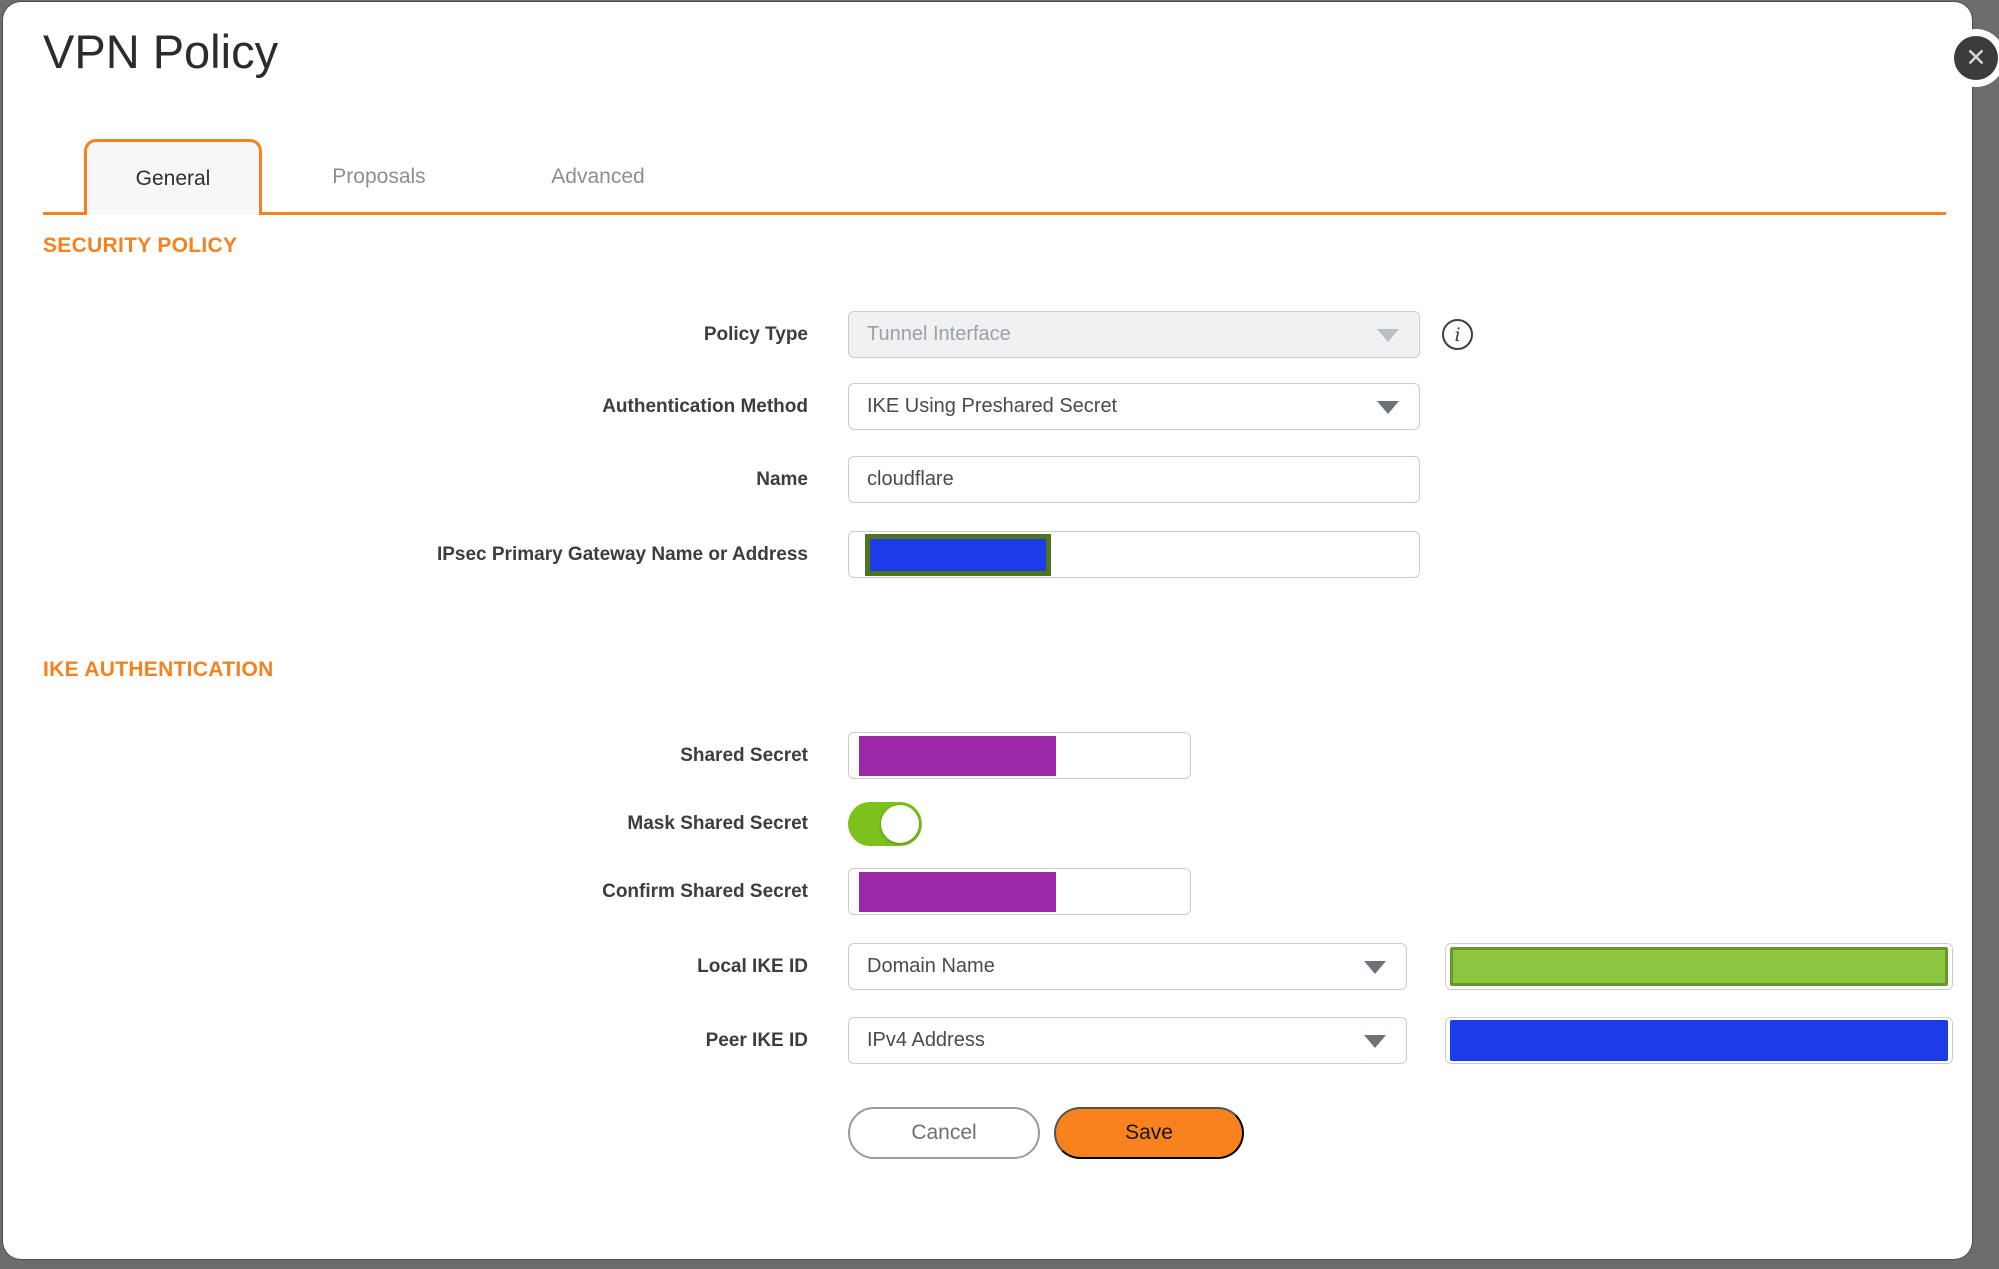 The image size is (1999, 1269). What do you see at coordinates (744, 755) in the screenshot?
I see `shared-secret-label: Shared Secret` at bounding box center [744, 755].